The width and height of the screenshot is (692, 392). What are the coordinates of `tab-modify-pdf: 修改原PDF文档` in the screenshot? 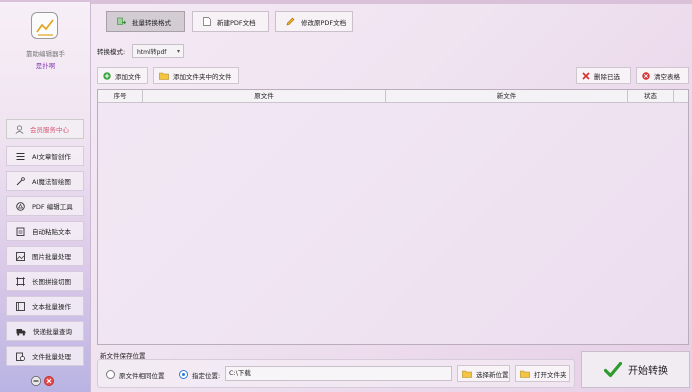 It's located at (314, 21).